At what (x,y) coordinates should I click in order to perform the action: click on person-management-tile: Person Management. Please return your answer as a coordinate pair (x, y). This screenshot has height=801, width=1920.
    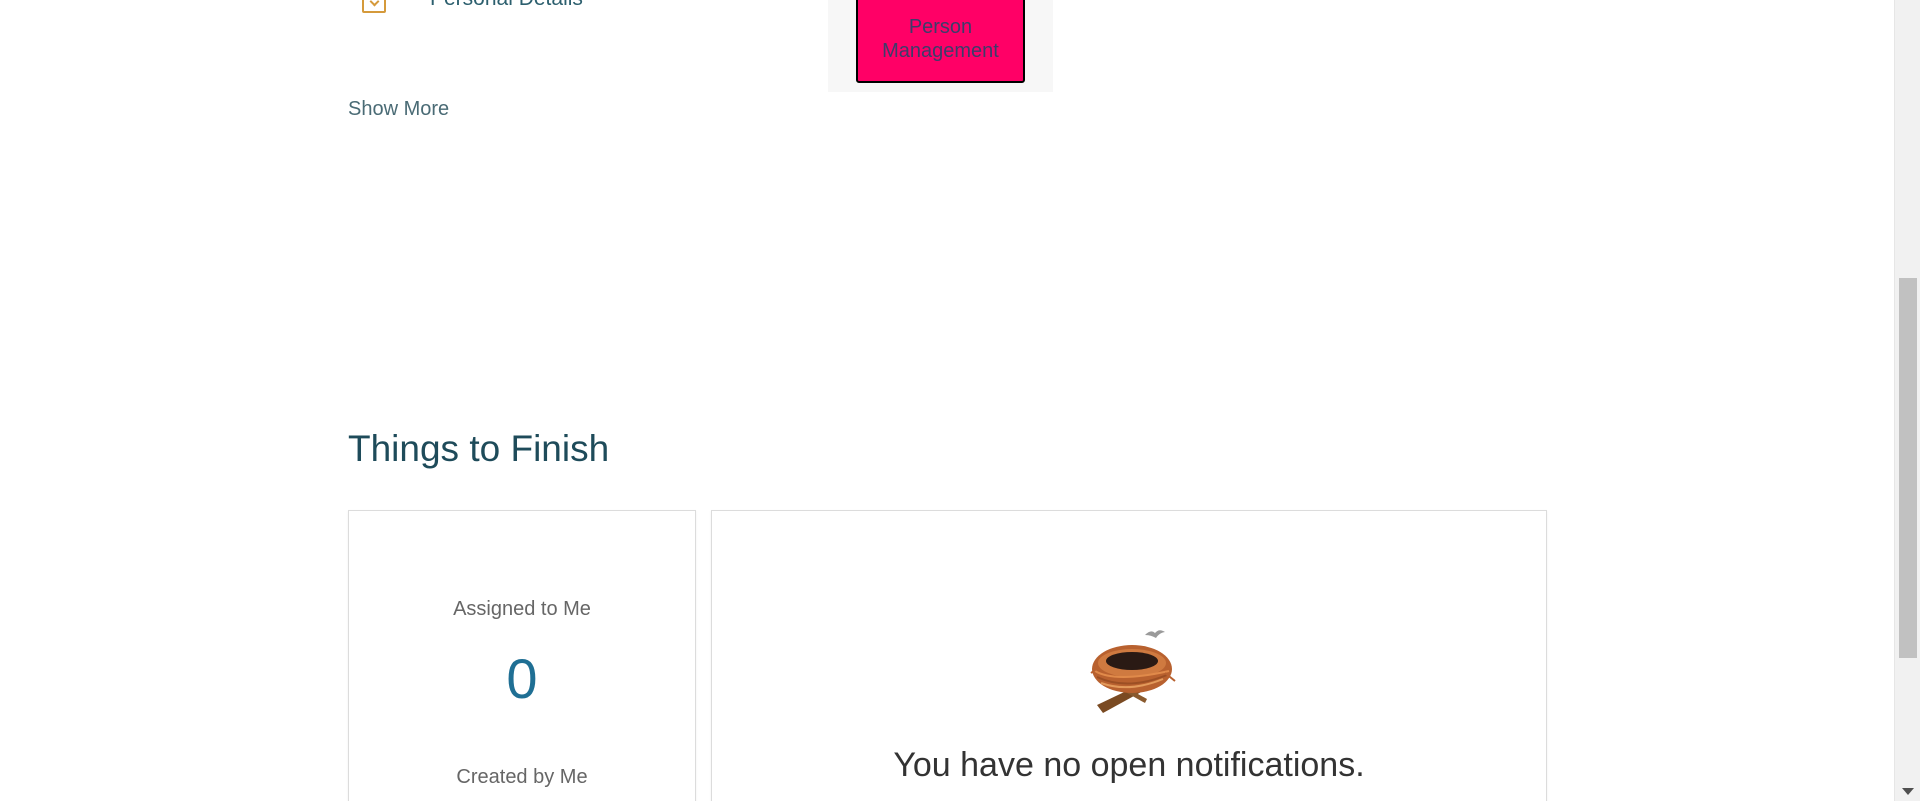
    Looking at the image, I should click on (940, 46).